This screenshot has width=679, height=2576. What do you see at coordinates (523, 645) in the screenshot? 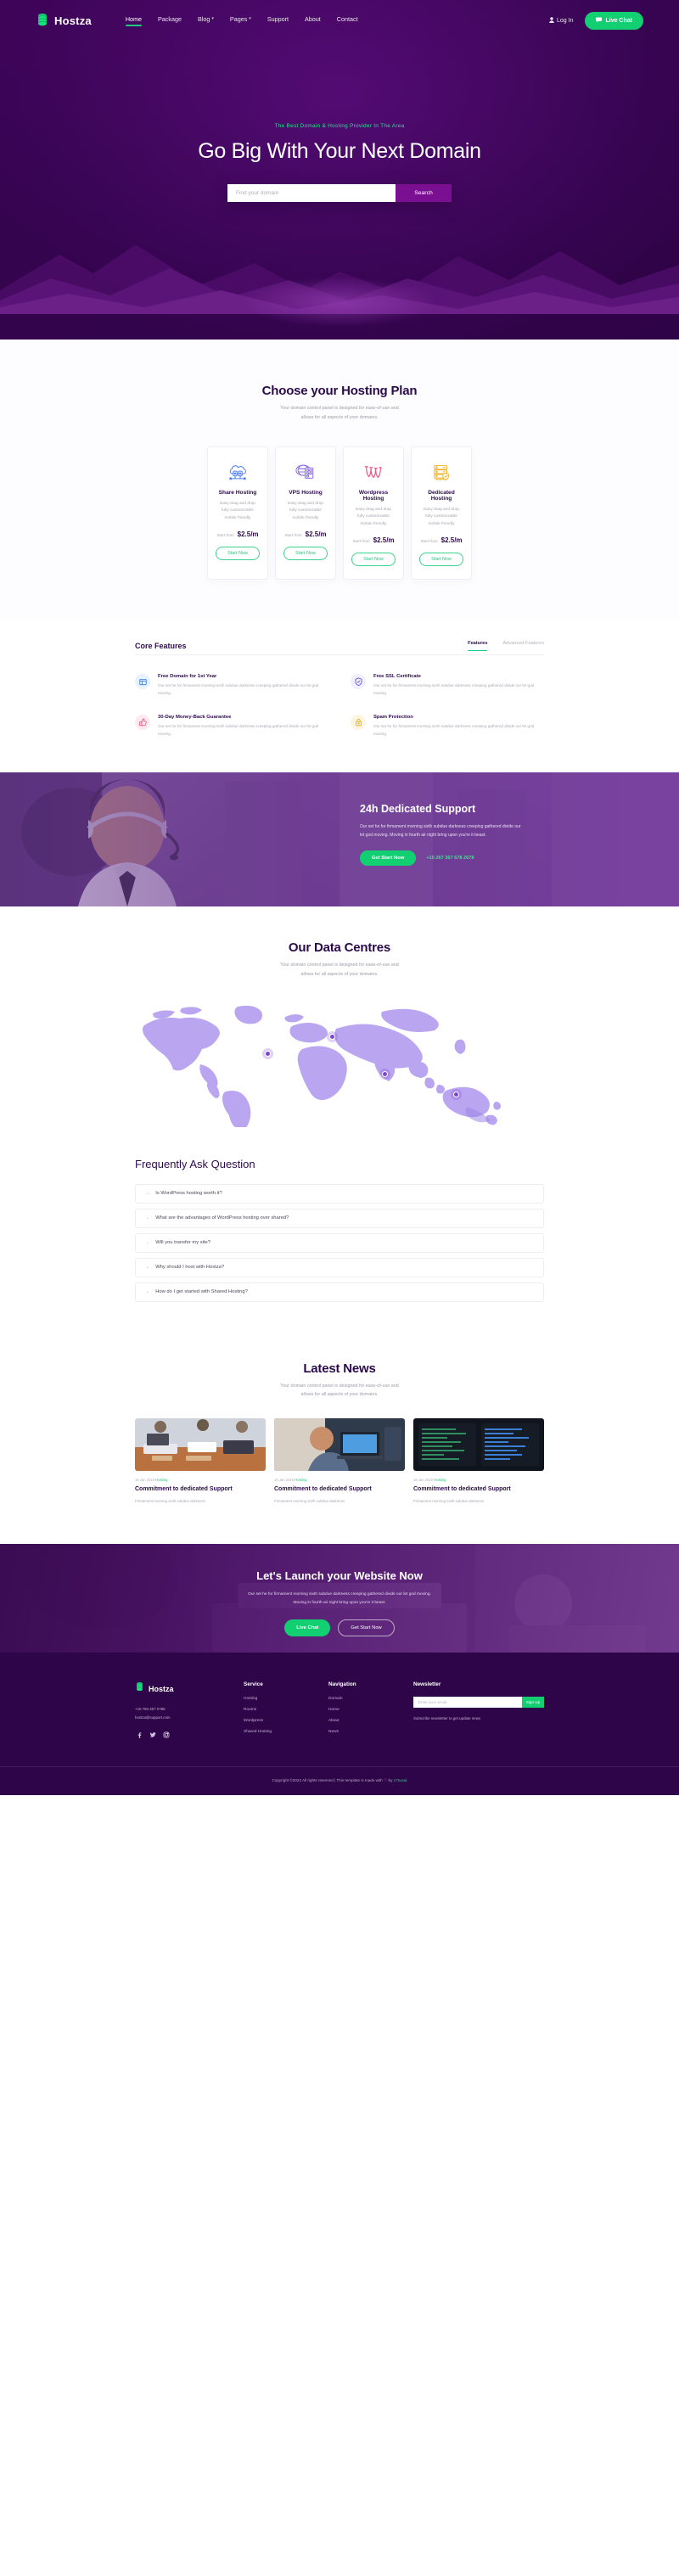
I see `tab-advanced-features: Advanced Features` at bounding box center [523, 645].